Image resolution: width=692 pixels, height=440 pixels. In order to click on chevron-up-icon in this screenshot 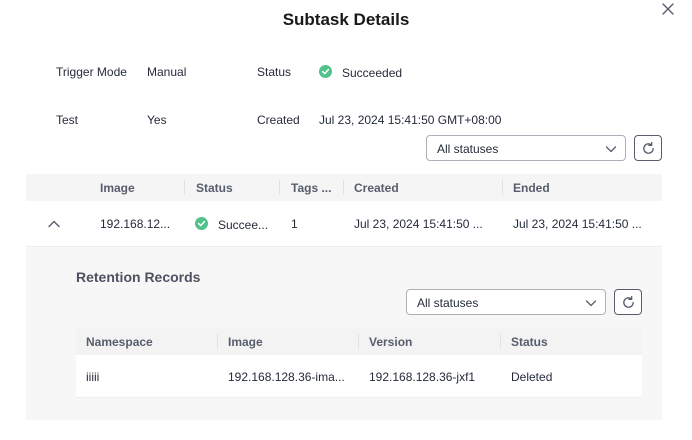, I will do `click(54, 224)`.